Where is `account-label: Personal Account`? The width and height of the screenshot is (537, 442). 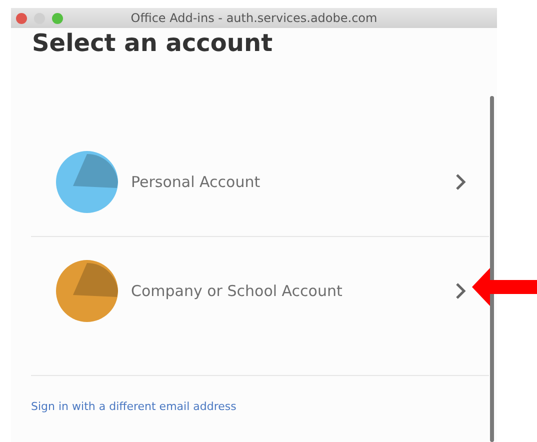 account-label: Personal Account is located at coordinates (293, 182).